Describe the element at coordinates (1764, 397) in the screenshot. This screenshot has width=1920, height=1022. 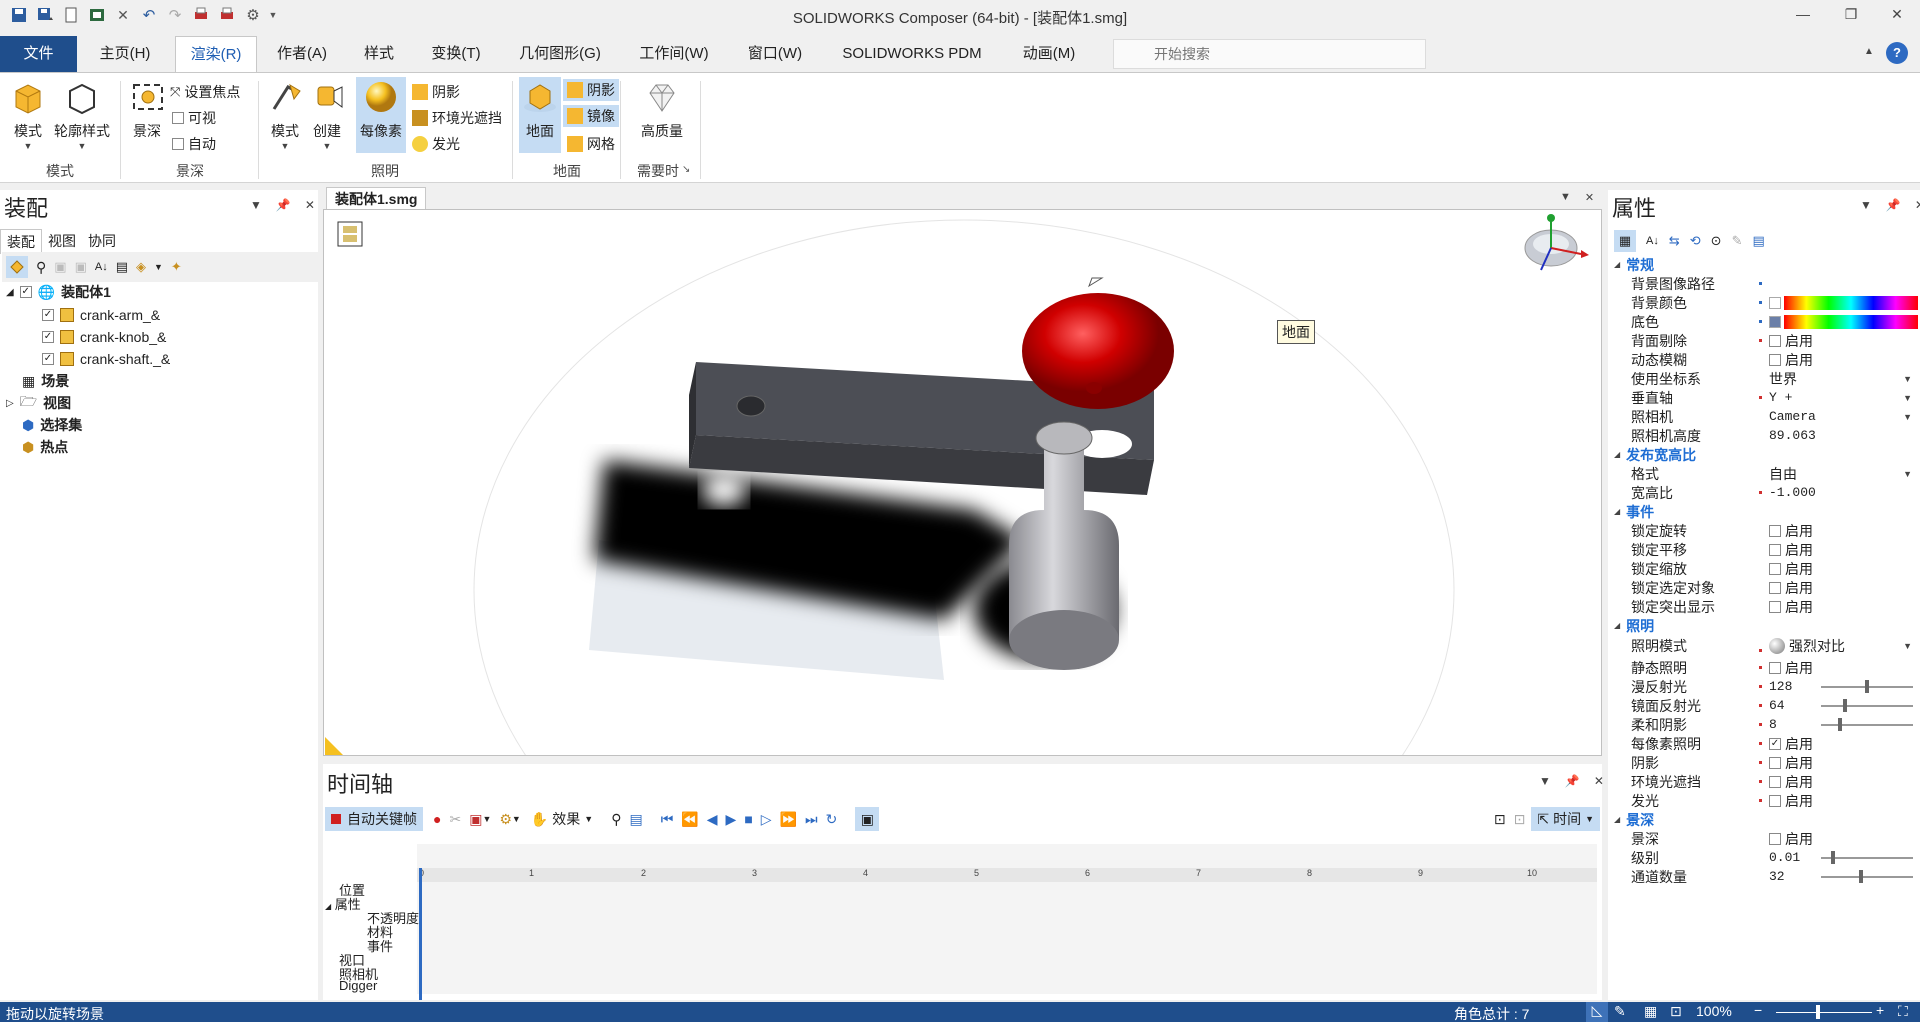
I see `prop-row: 垂直轴 Y + ▼` at that location.